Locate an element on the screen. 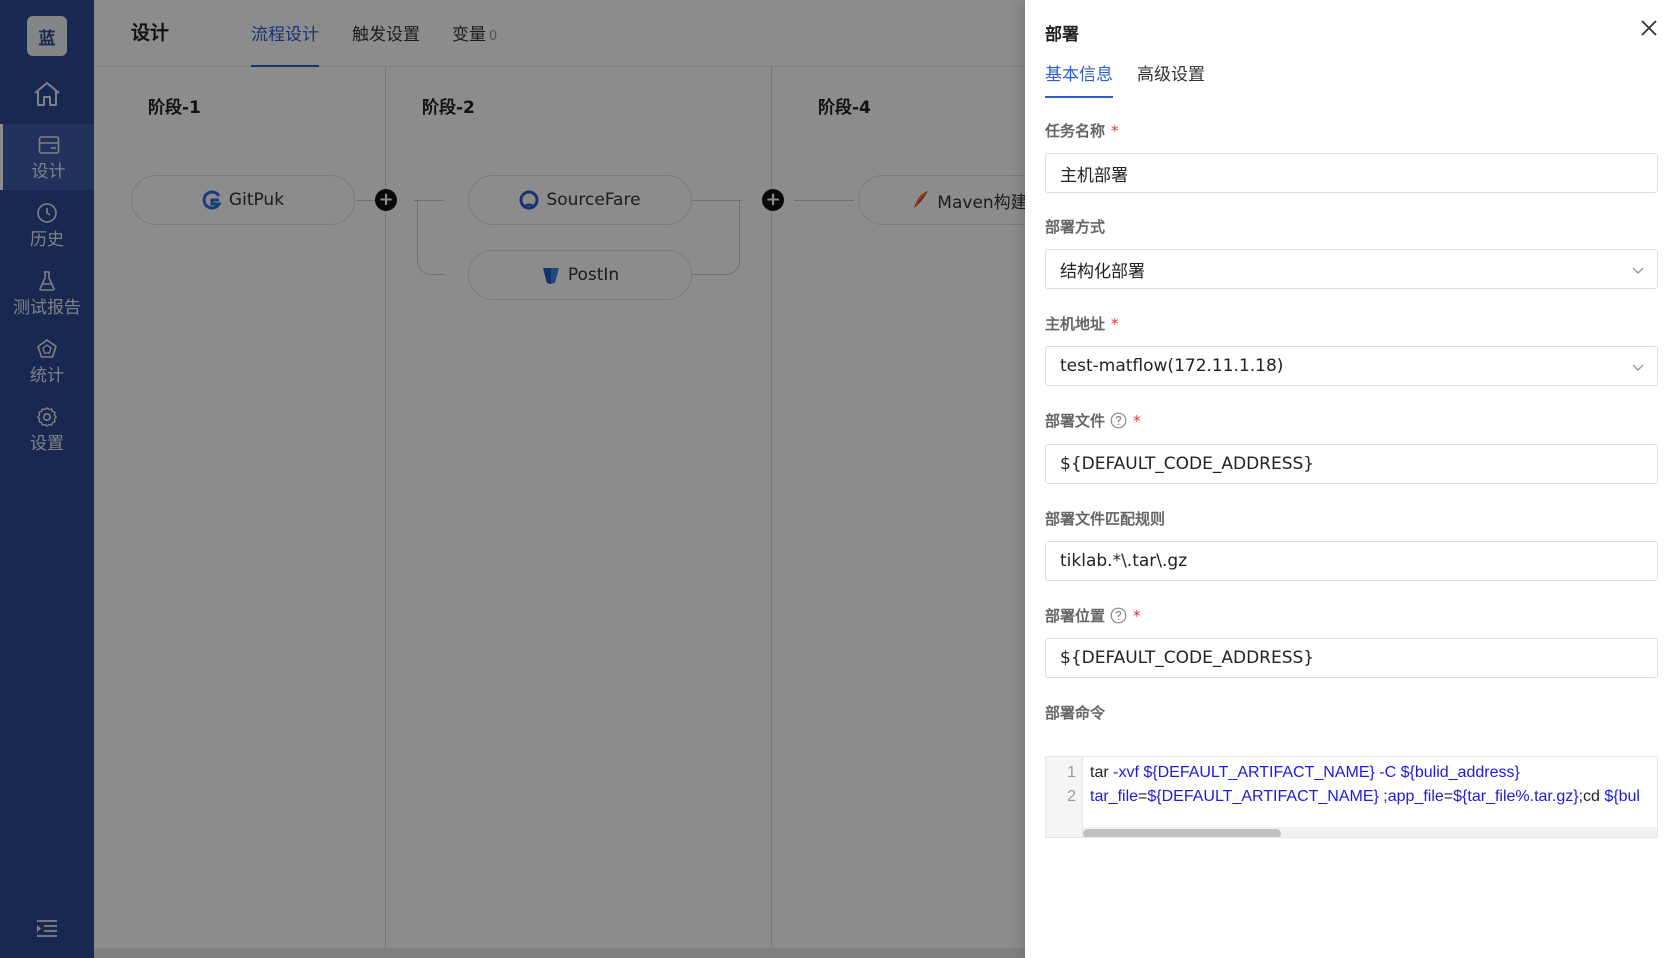 The image size is (1670, 958). deploy-file-pattern-label: 部署文件匹配规则 is located at coordinates (1105, 518).